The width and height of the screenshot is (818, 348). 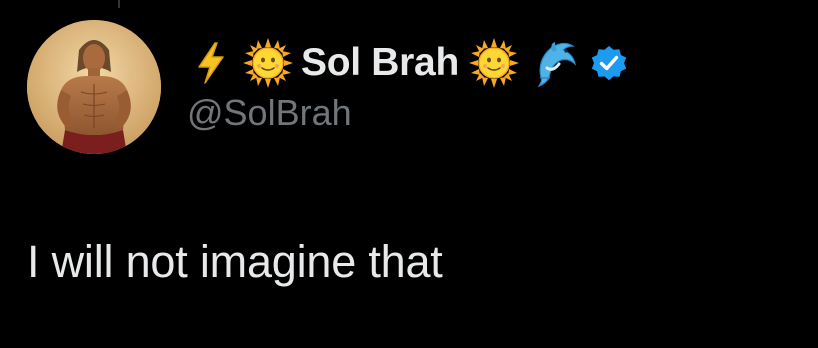 I want to click on verified-badge-icon, so click(x=609, y=63).